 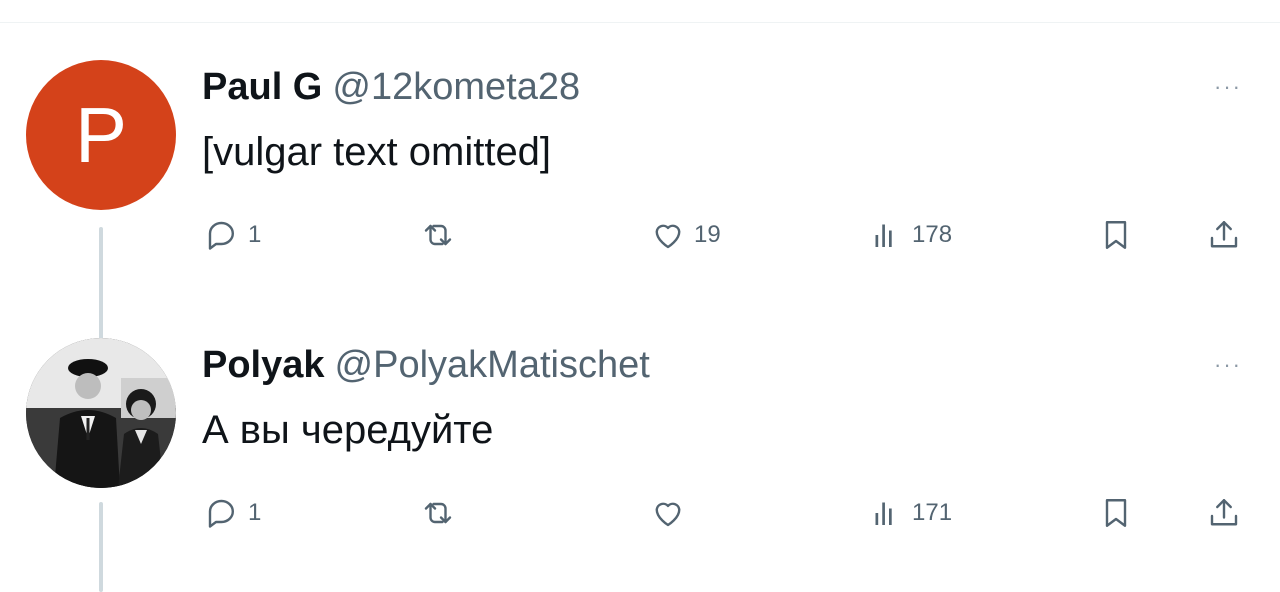 I want to click on avatar-letter: P, so click(x=101, y=134).